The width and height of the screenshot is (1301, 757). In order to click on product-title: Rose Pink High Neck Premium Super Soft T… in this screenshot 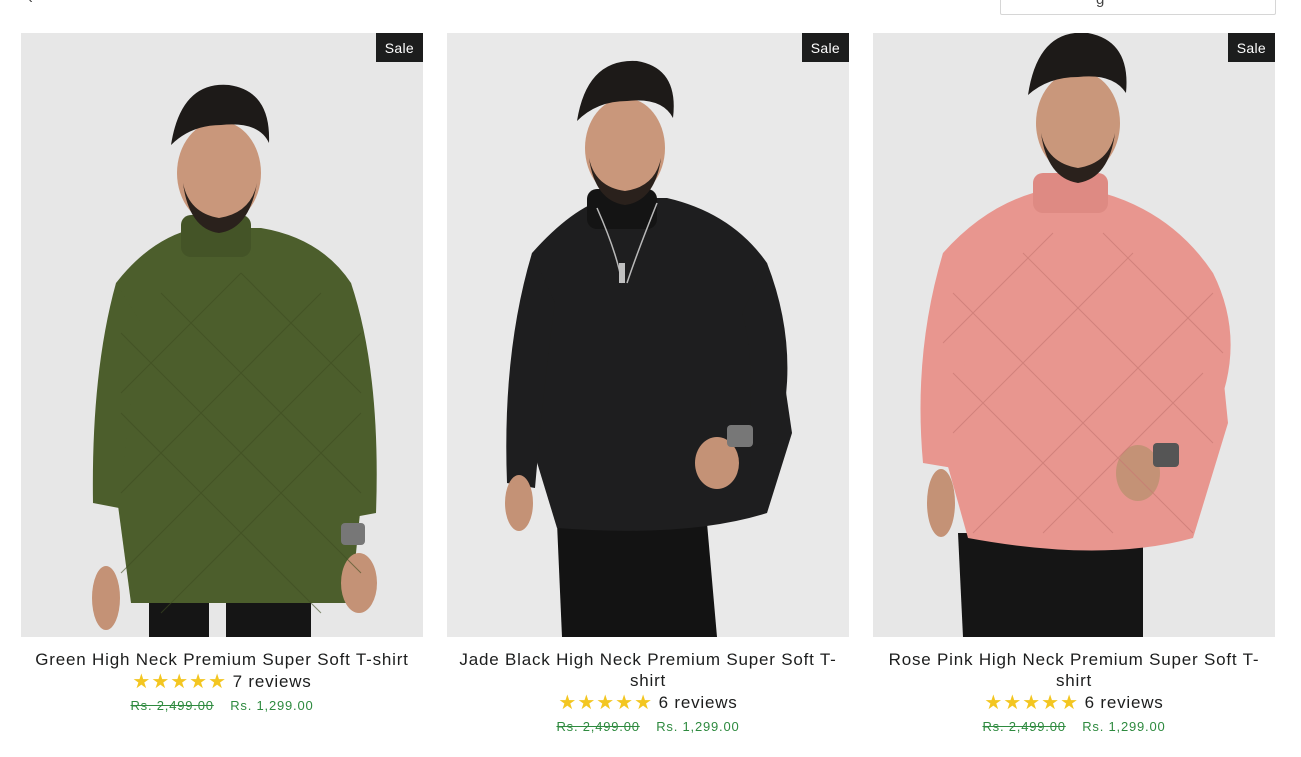, I will do `click(1074, 670)`.